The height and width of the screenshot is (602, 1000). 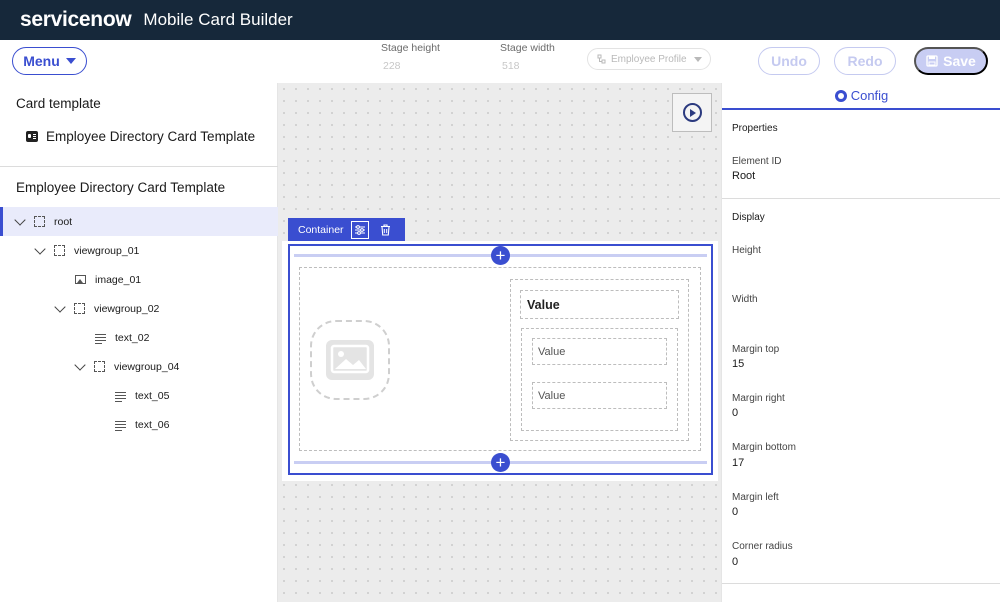 I want to click on hierarchy-icon, so click(x=601, y=59).